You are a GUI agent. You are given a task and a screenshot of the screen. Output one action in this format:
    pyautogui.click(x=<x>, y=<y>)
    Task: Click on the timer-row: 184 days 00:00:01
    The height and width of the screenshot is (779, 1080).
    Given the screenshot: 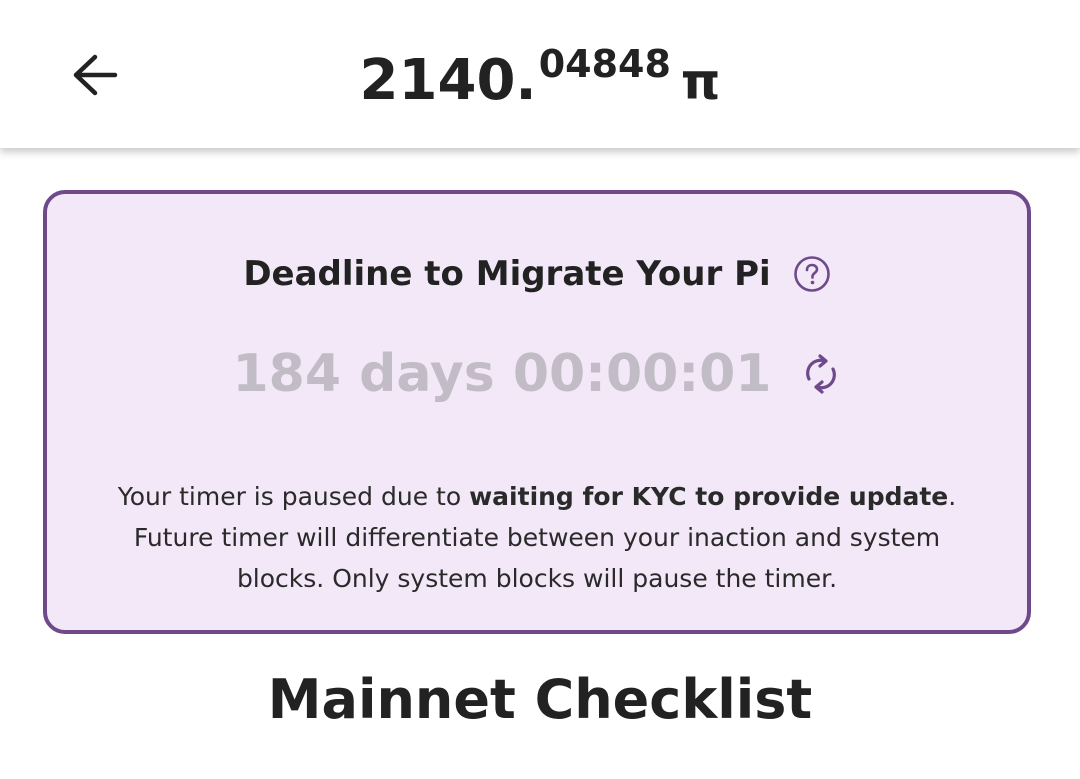 What is the action you would take?
    pyautogui.click(x=537, y=374)
    